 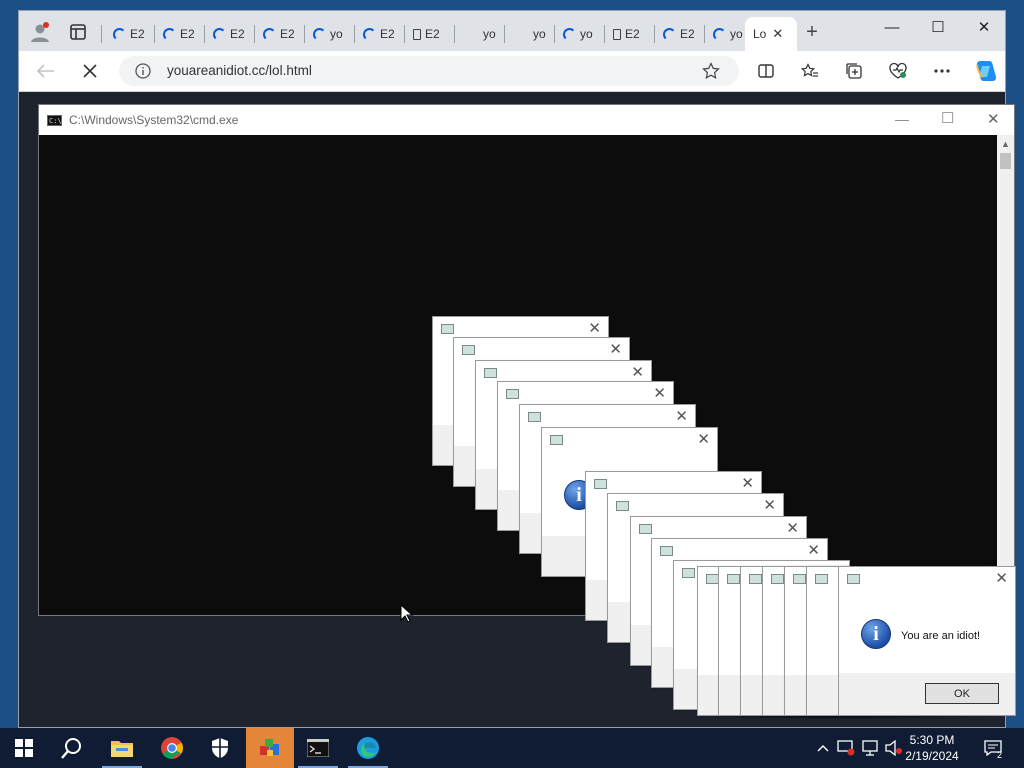 What do you see at coordinates (270, 748) in the screenshot?
I see `installer-app-icon` at bounding box center [270, 748].